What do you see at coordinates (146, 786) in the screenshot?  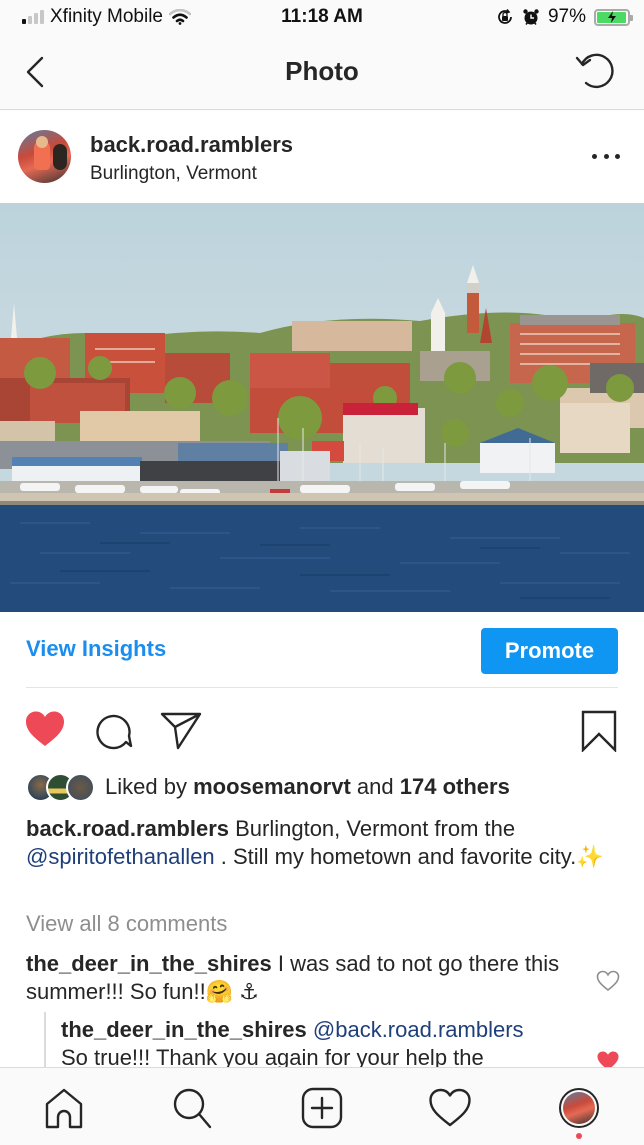 I see `likes-prefix: Liked by` at bounding box center [146, 786].